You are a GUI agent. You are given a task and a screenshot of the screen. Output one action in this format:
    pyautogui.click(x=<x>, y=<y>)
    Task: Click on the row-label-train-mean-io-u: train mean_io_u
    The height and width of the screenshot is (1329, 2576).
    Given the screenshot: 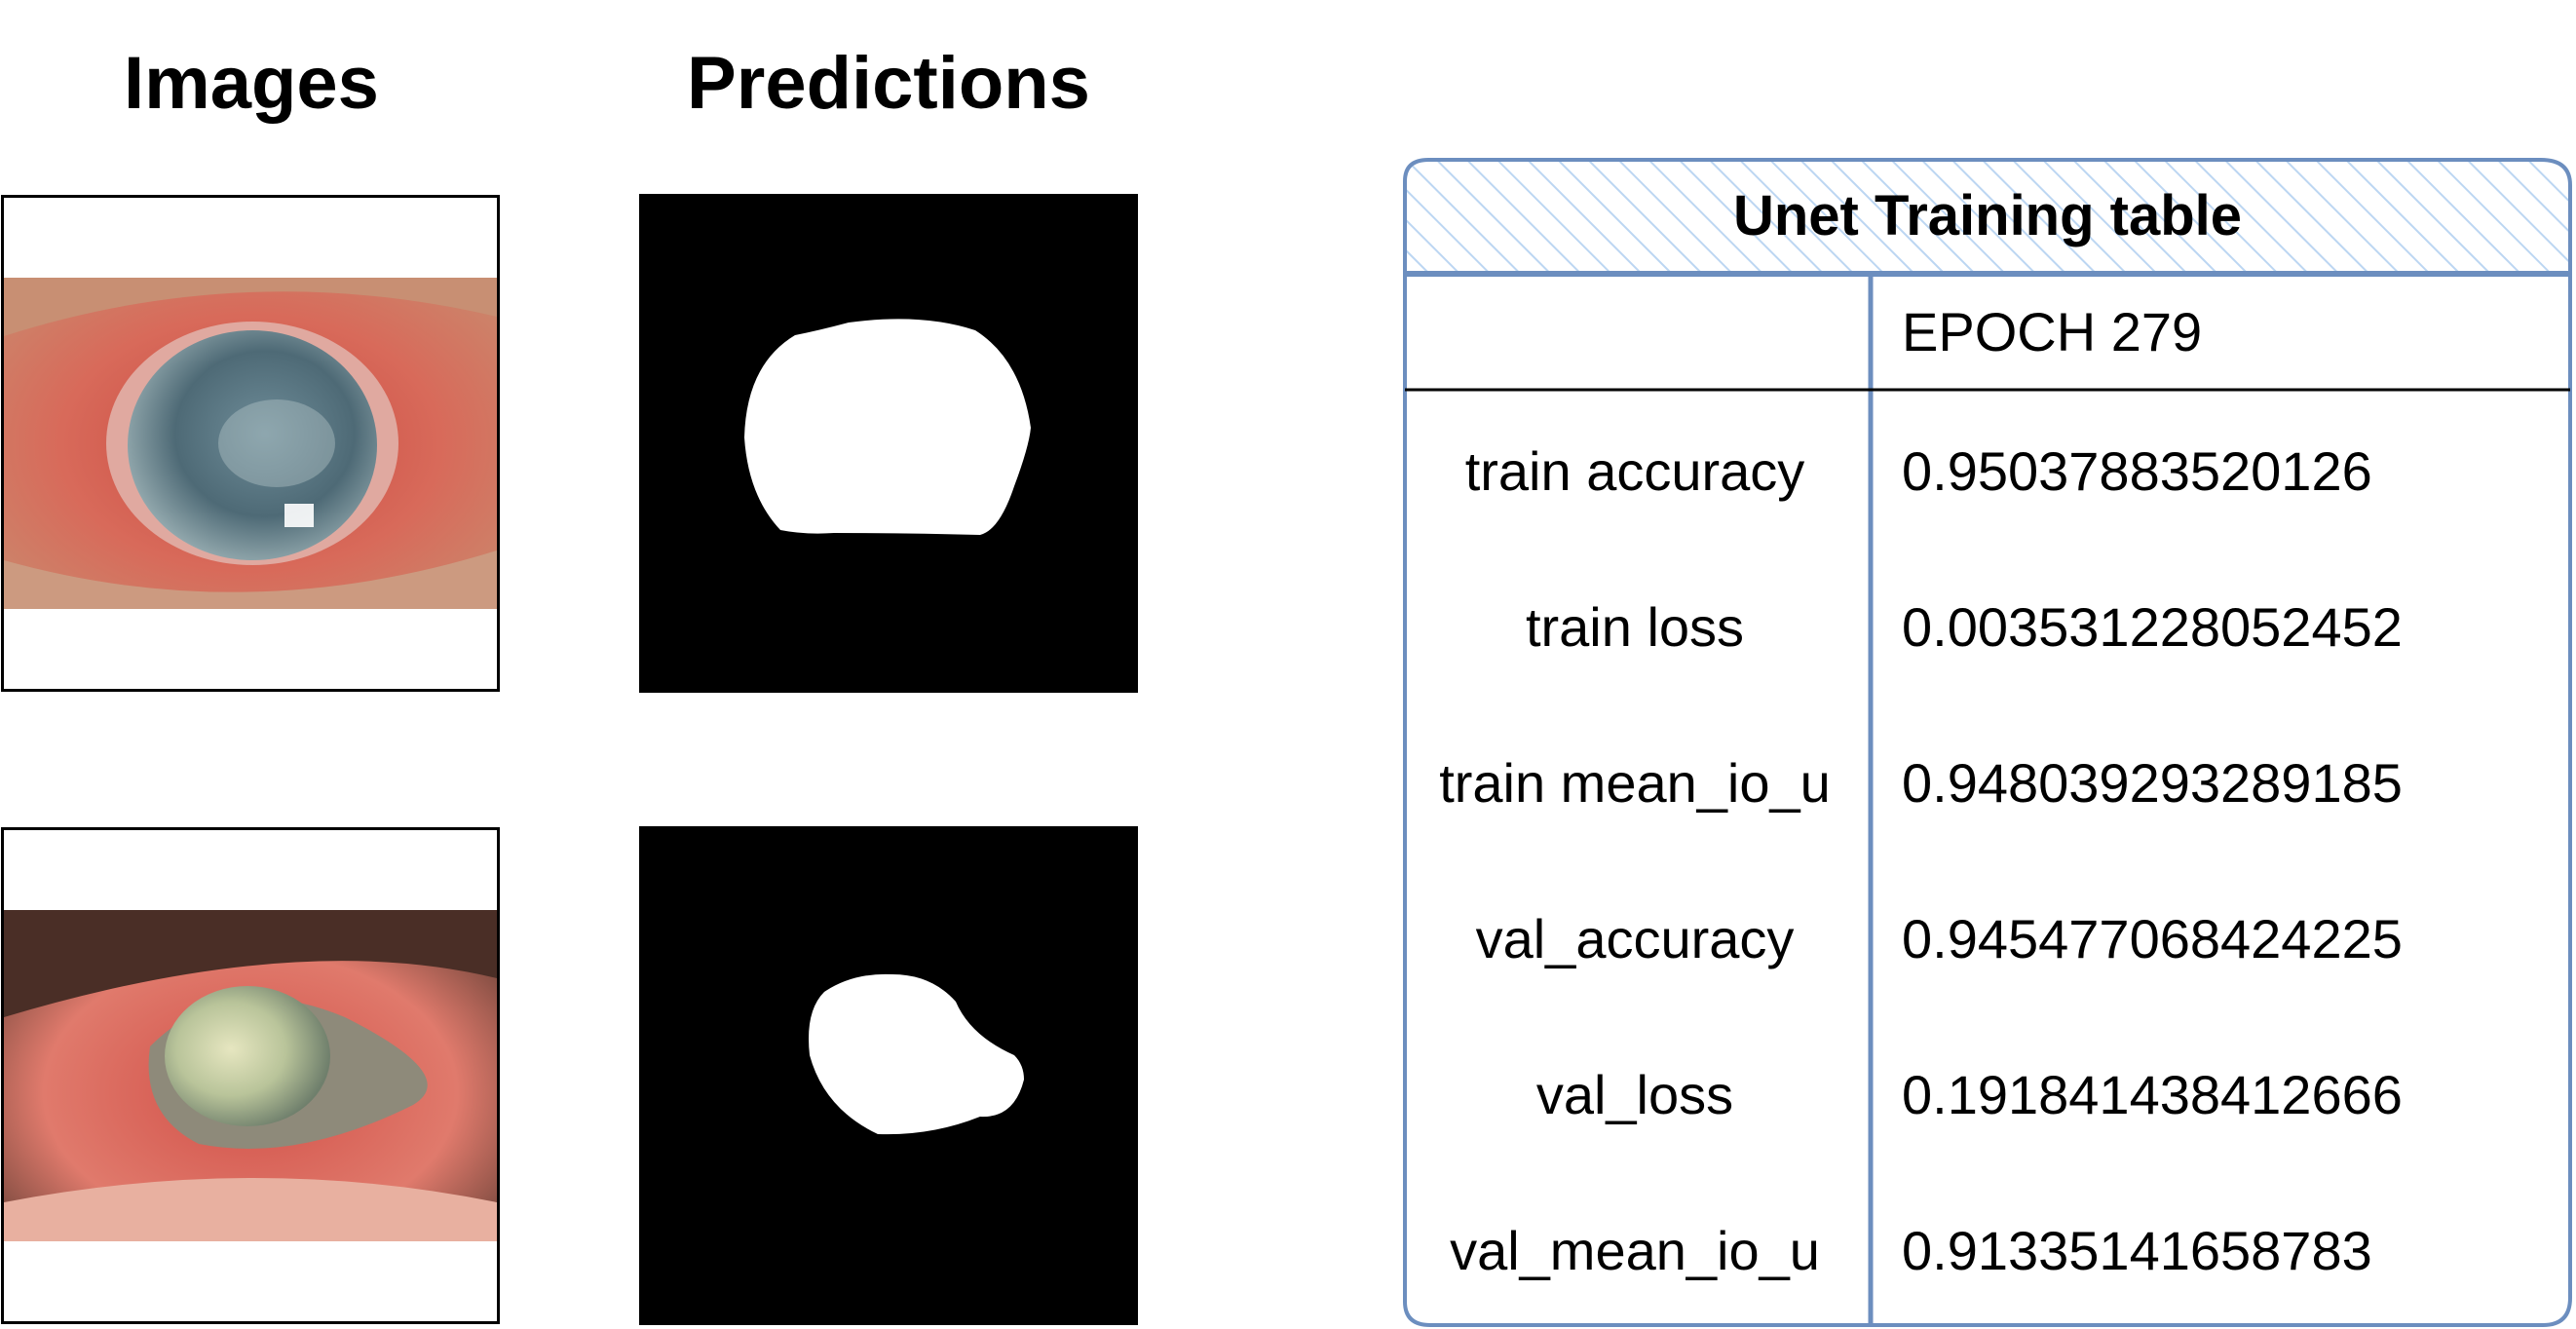 What is the action you would take?
    pyautogui.click(x=1635, y=783)
    